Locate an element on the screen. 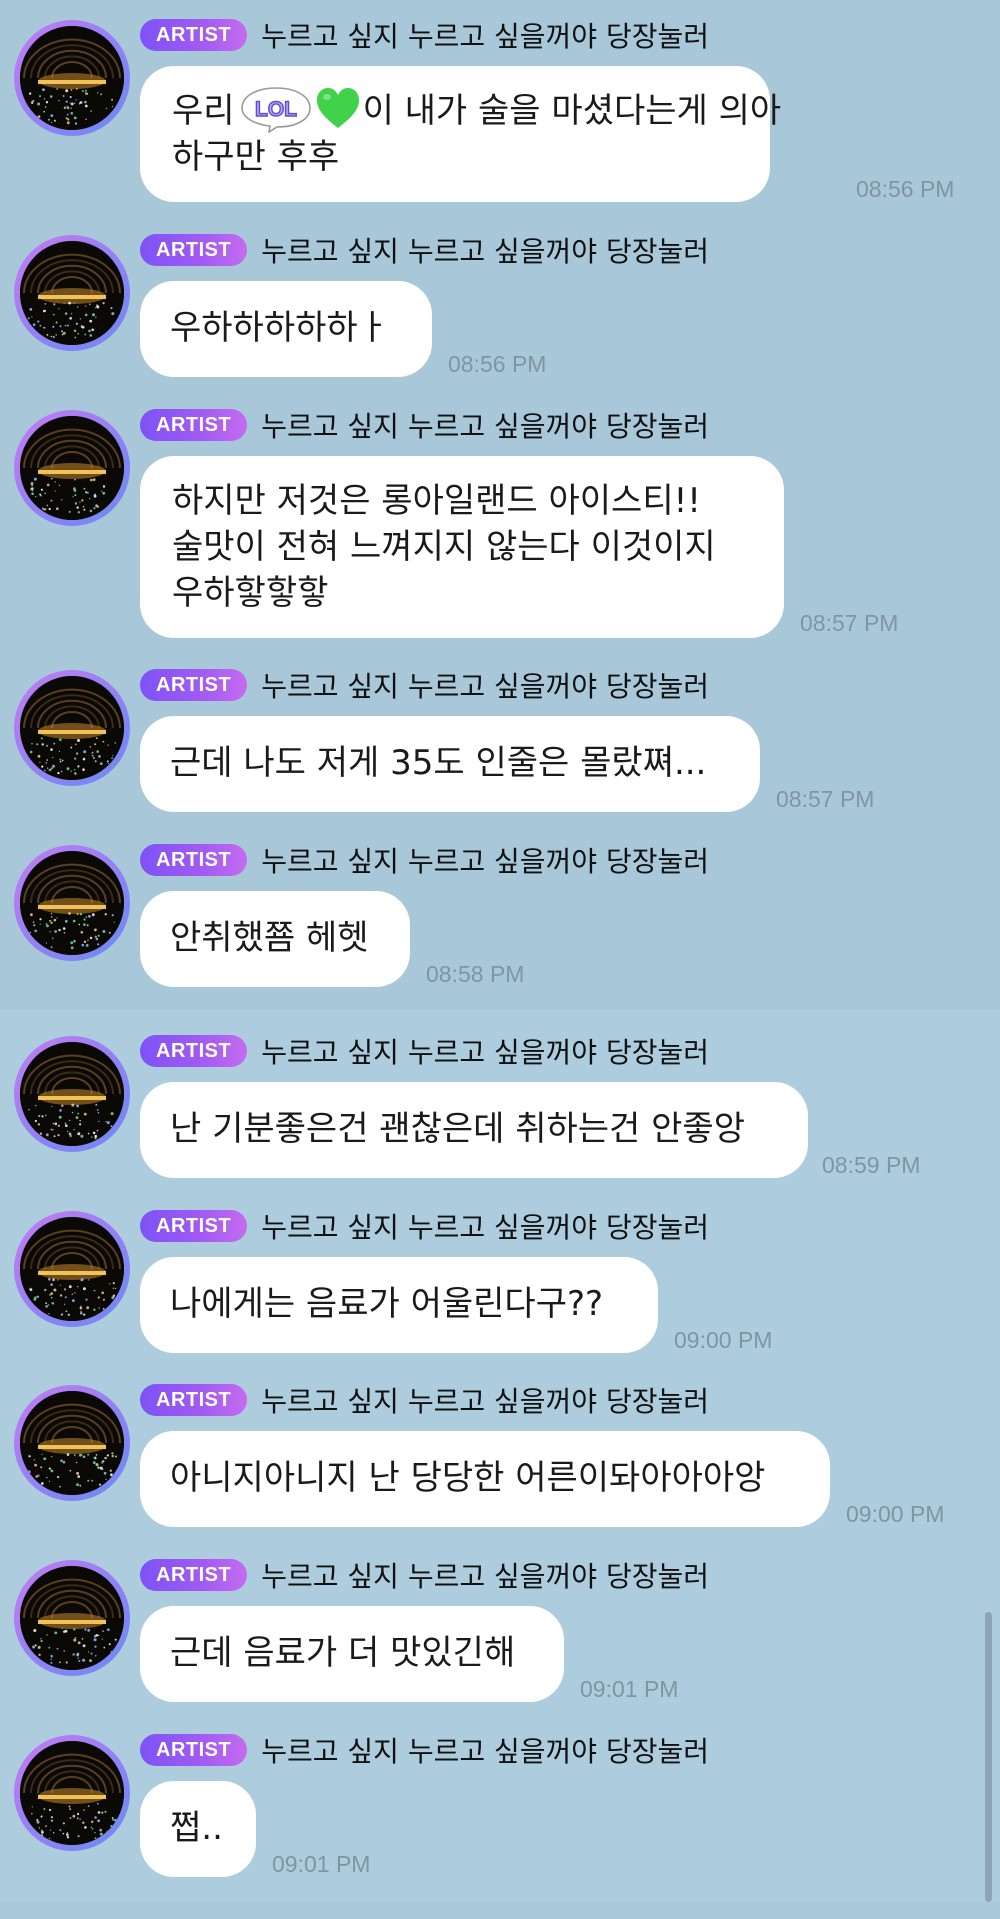 The image size is (1000, 1919). message-bubble: 우리 LOL 이 내가 술을 마셨다는게 의아 하구만 후후 is located at coordinates (460, 134).